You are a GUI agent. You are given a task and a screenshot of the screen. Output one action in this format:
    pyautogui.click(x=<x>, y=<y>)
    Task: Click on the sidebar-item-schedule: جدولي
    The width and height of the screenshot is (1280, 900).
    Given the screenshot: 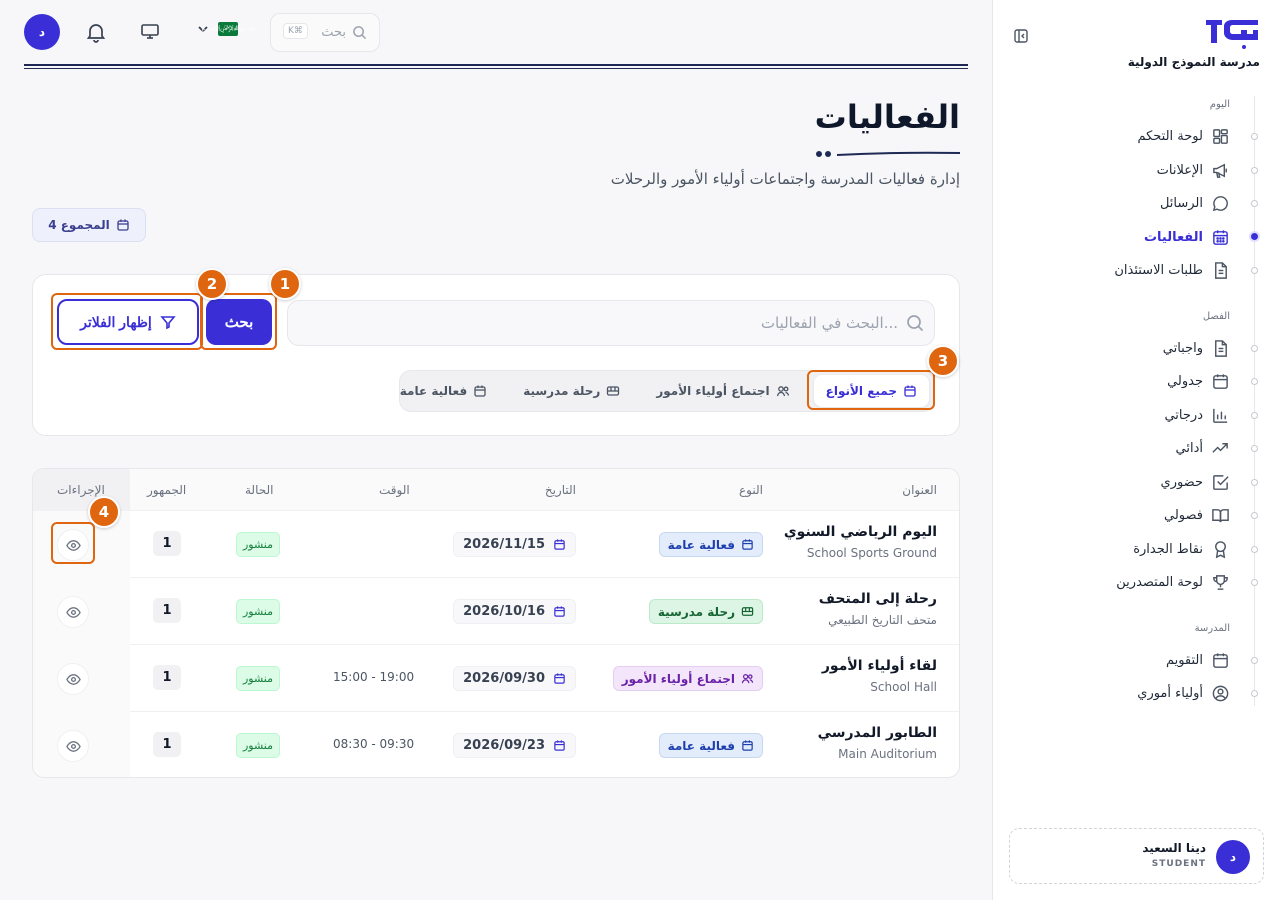 What is the action you would take?
    pyautogui.click(x=1198, y=381)
    